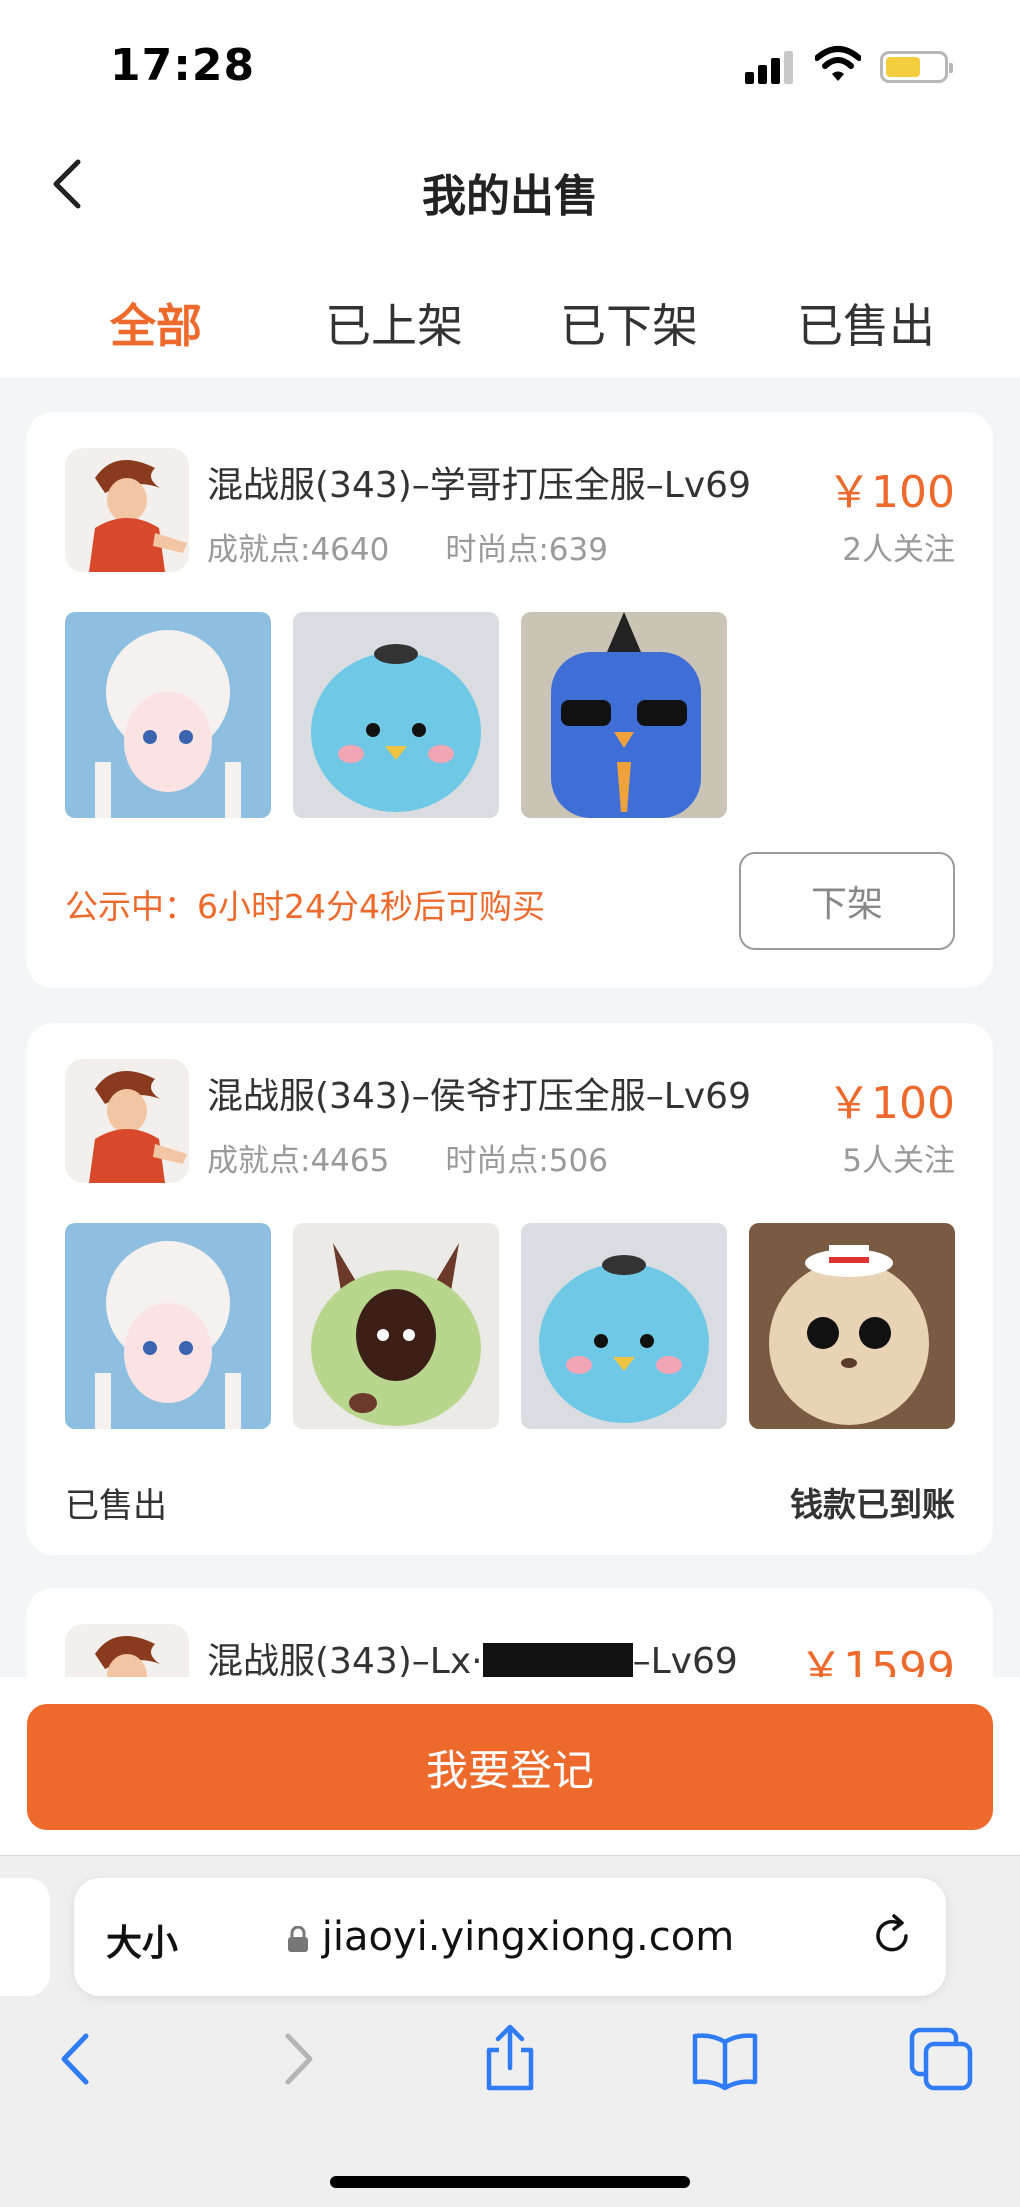 This screenshot has width=1020, height=2207. Describe the element at coordinates (77, 2059) in the screenshot. I see `back-arrow-icon` at that location.